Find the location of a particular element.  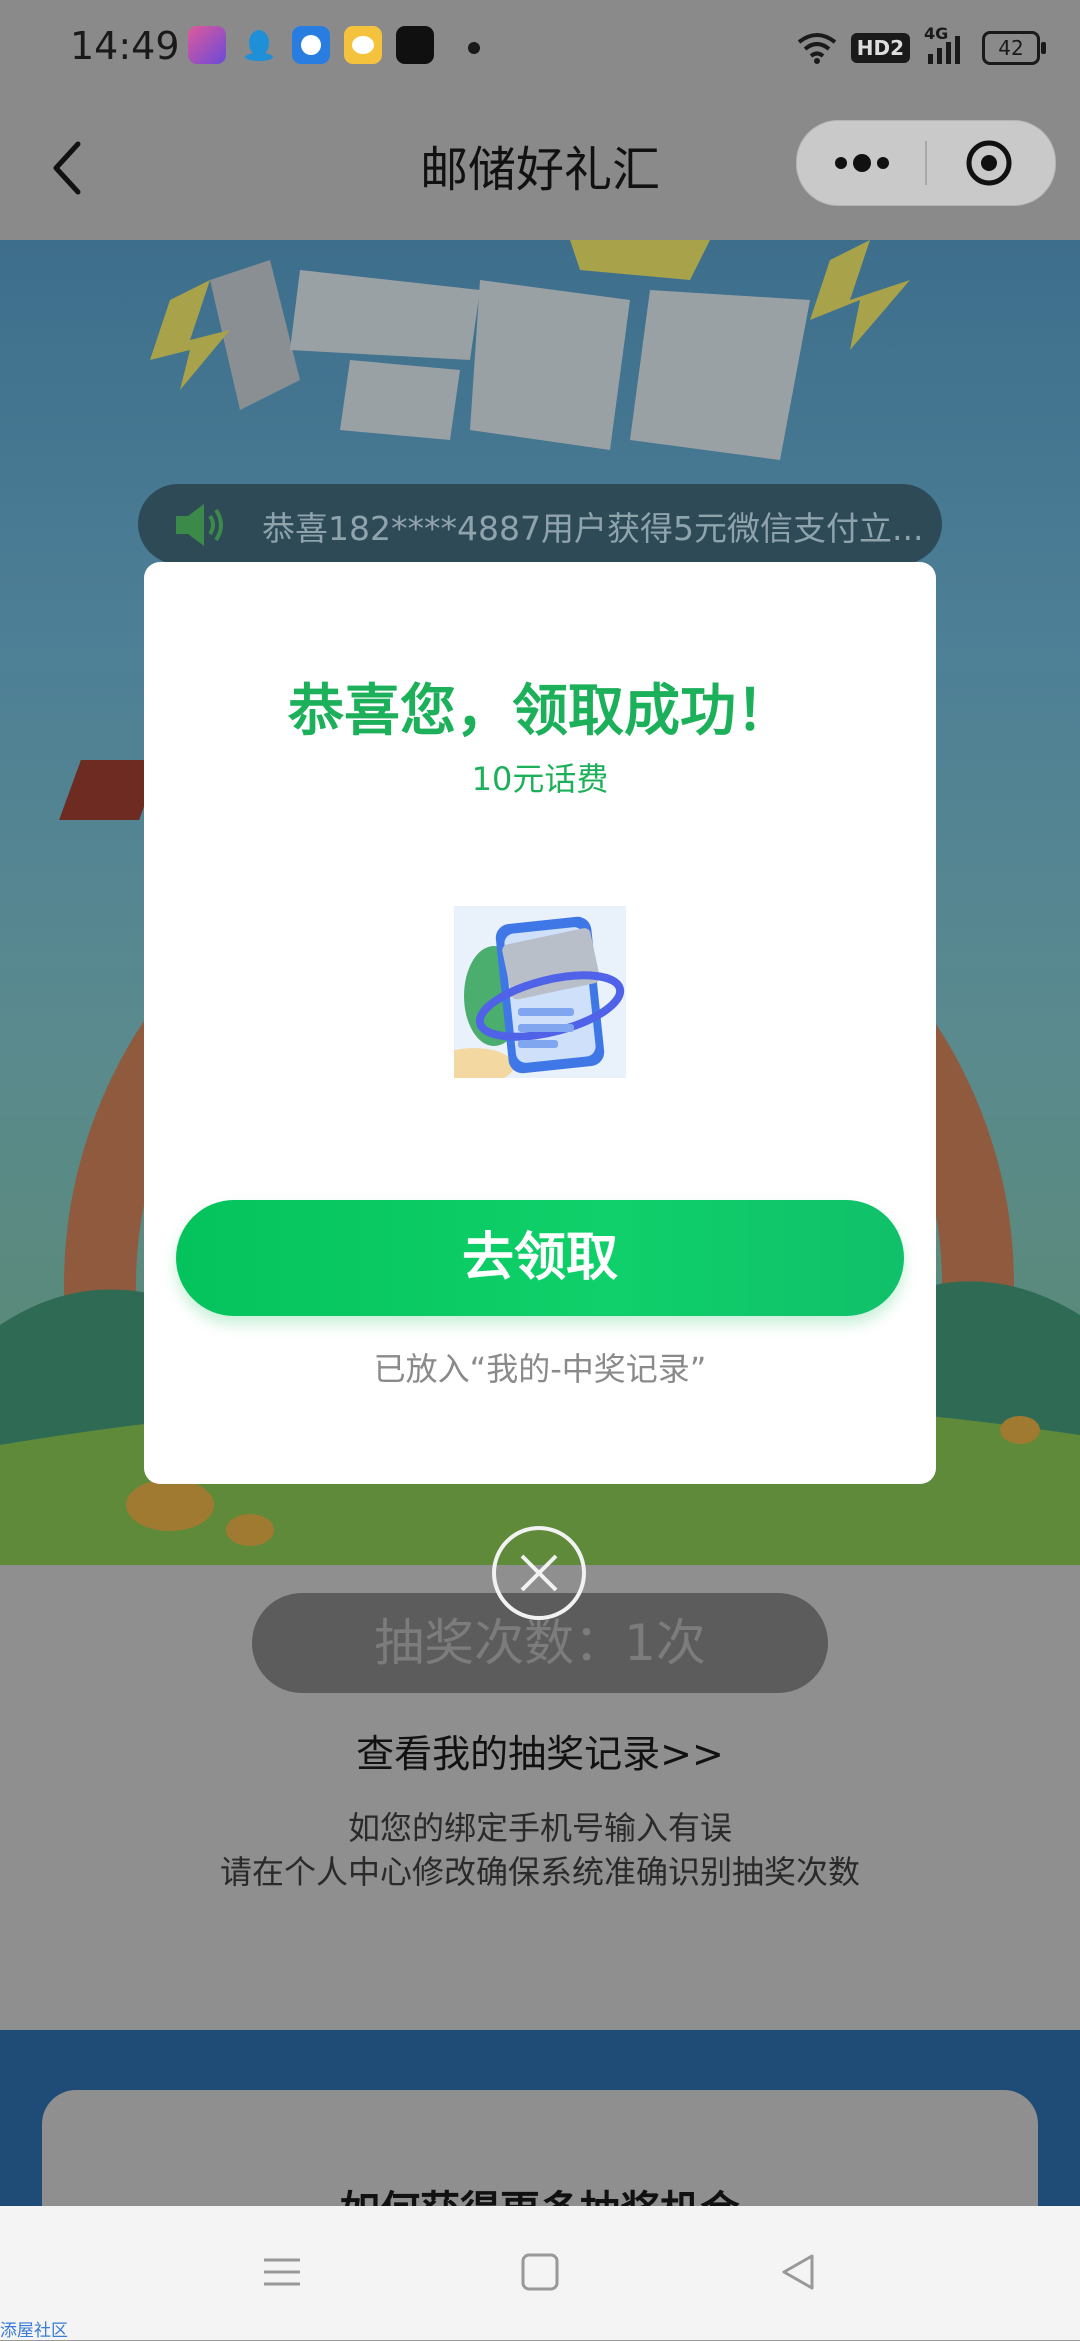

view-records-link: 查看我的抽奖记录>> is located at coordinates (540, 1750).